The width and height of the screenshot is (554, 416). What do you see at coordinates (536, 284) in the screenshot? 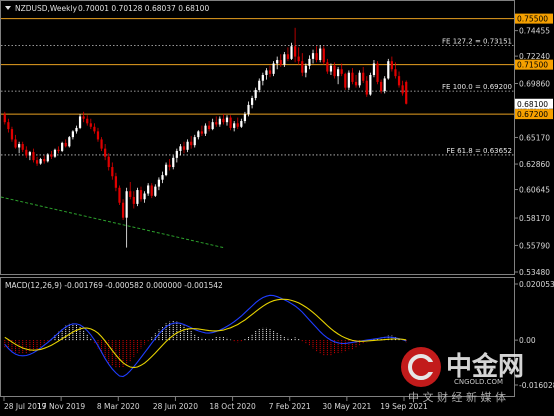
I see `macd-tick-label: 0.020053` at bounding box center [536, 284].